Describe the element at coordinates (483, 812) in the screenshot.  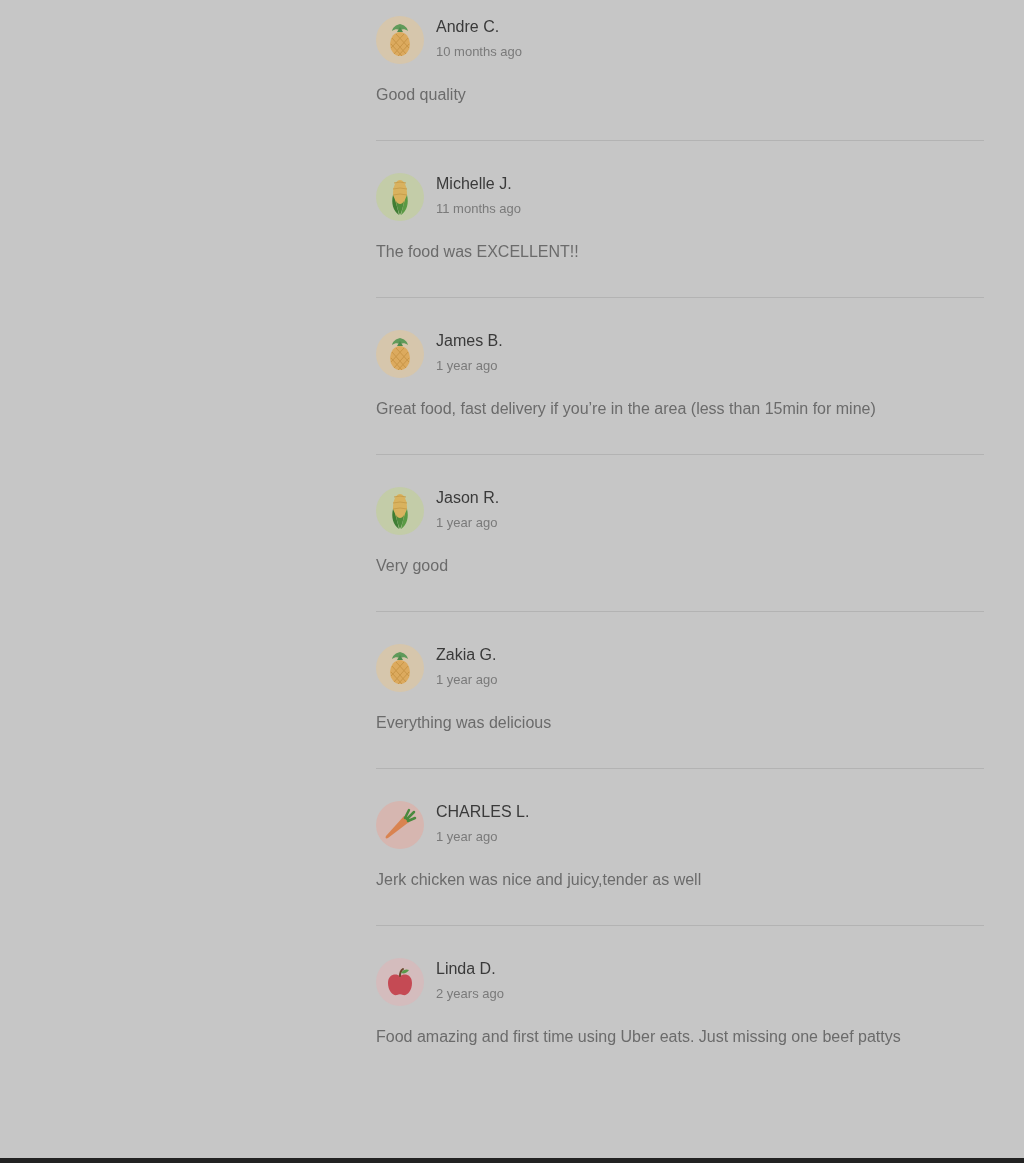
I see `reviewer-name: CHARLES L.` at that location.